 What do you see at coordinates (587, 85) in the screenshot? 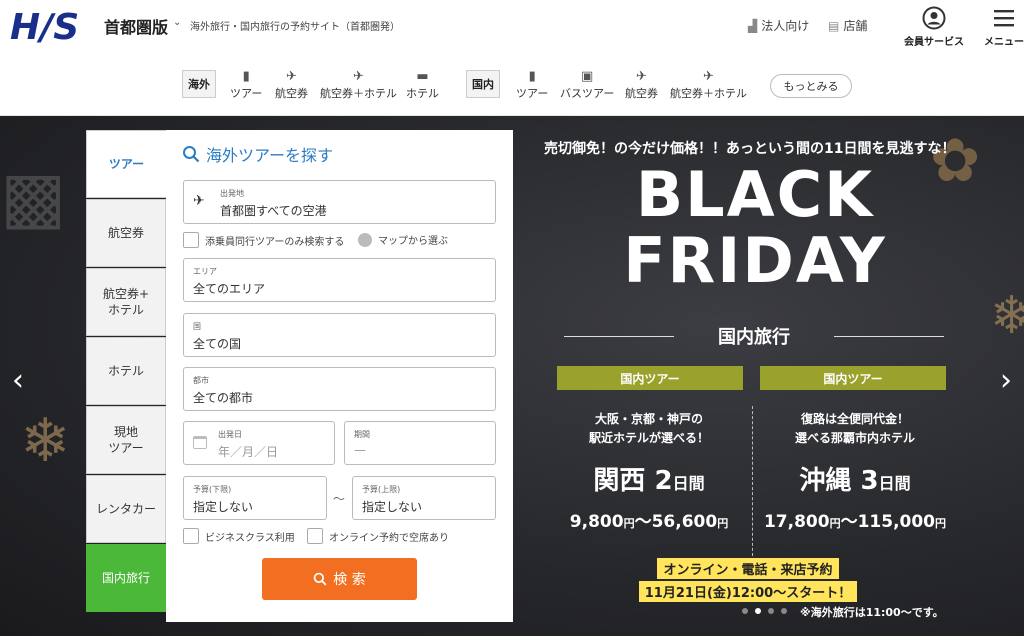
I see `nav-domestic-bus-tour: ▣ バスツアー` at bounding box center [587, 85].